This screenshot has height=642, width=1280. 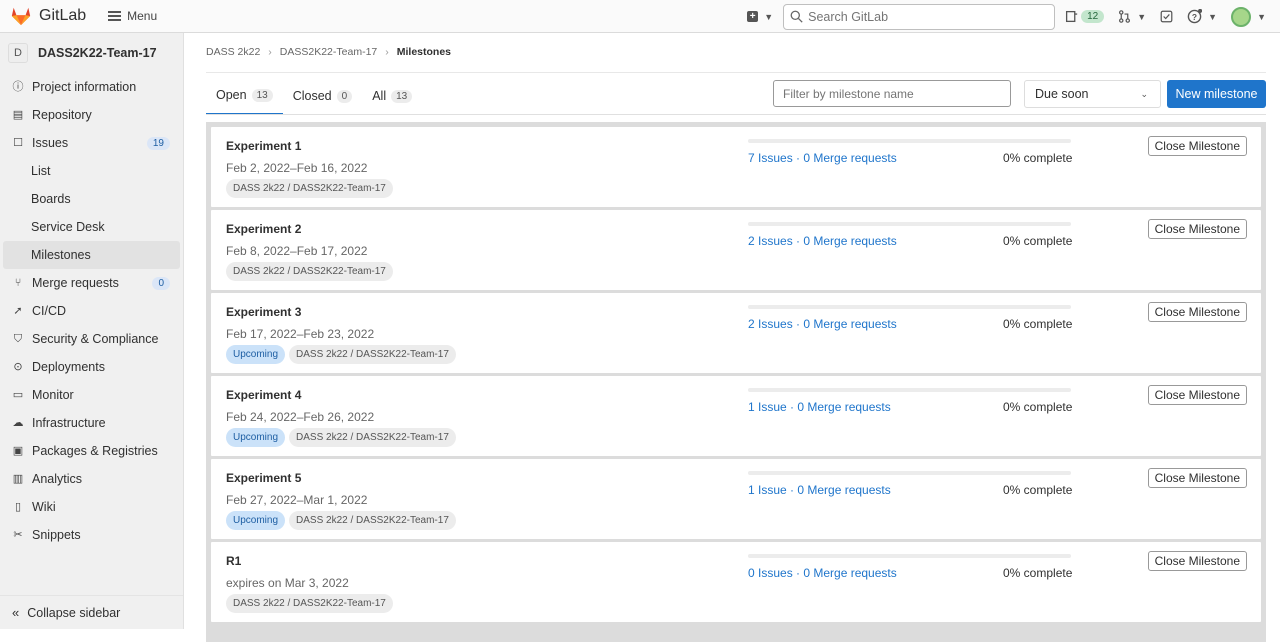 What do you see at coordinates (62, 115) in the screenshot?
I see `sidebar-item-label: Repository` at bounding box center [62, 115].